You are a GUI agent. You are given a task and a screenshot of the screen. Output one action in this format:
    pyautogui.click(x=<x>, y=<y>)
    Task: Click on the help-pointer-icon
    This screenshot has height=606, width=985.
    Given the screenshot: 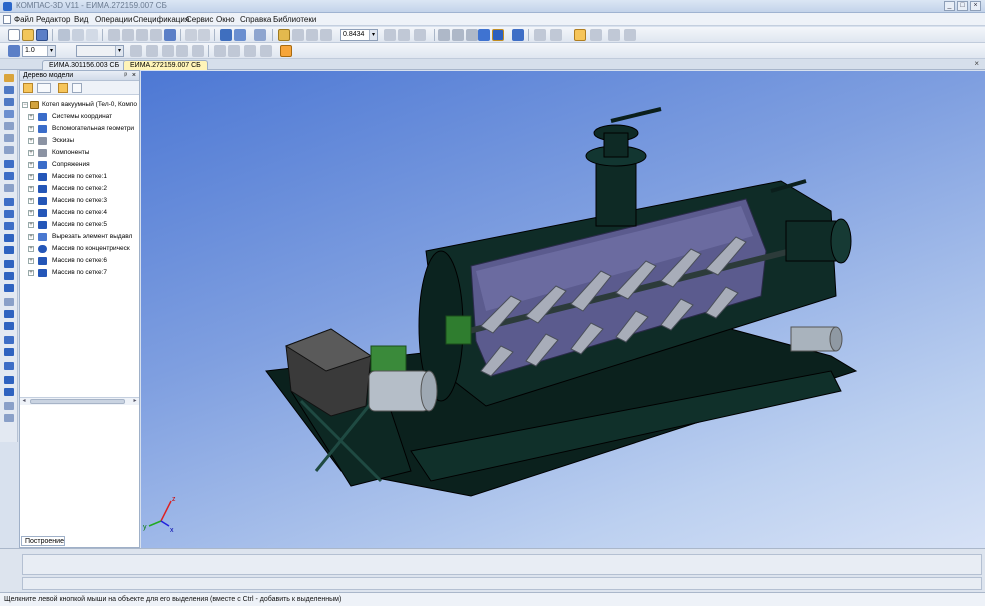 What is the action you would take?
    pyautogui.click(x=260, y=35)
    